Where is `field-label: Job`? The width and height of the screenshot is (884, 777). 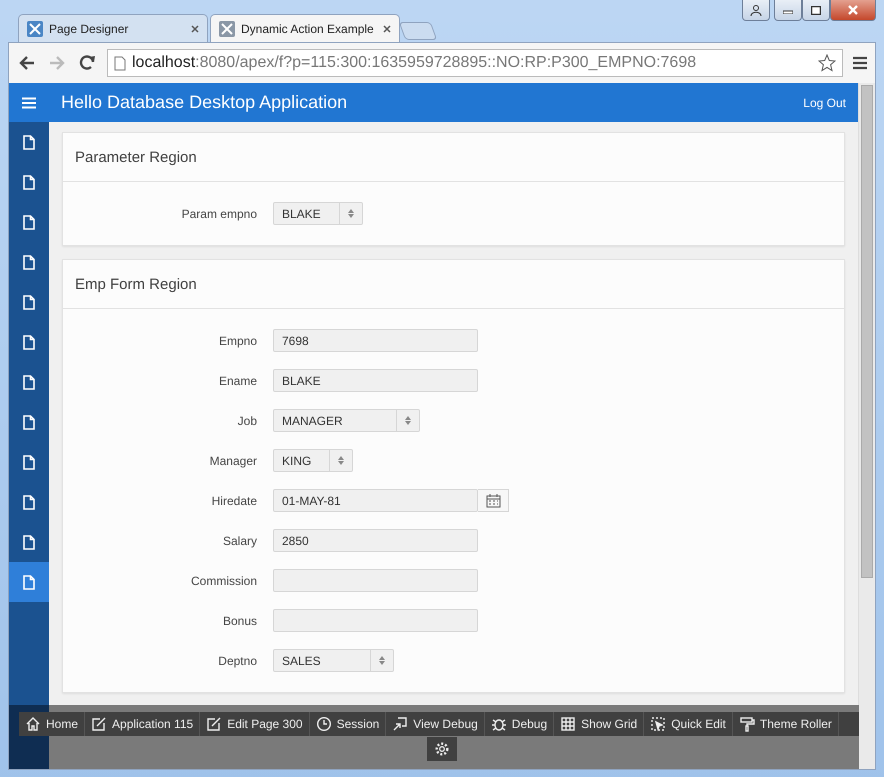 field-label: Job is located at coordinates (246, 421).